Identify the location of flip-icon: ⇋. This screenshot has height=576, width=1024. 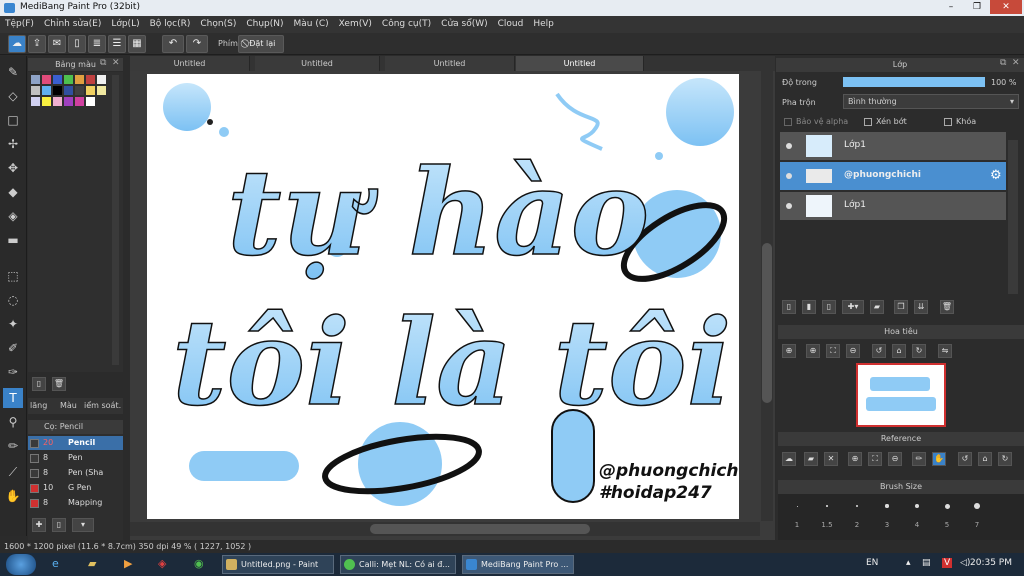
(945, 351).